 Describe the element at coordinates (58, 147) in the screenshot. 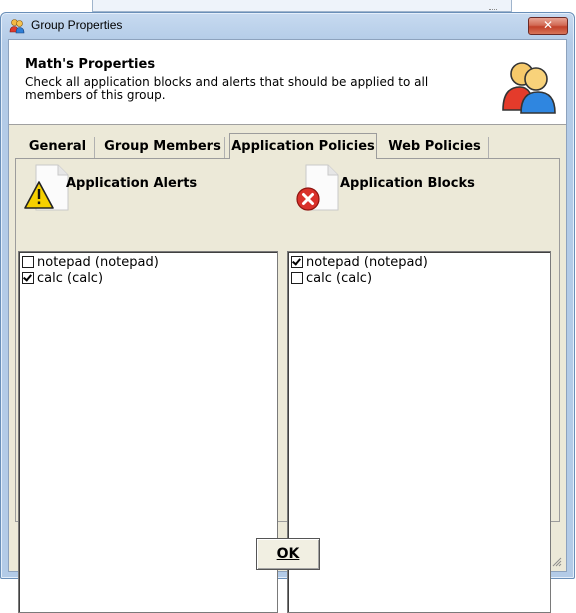

I see `tab-general: General` at that location.